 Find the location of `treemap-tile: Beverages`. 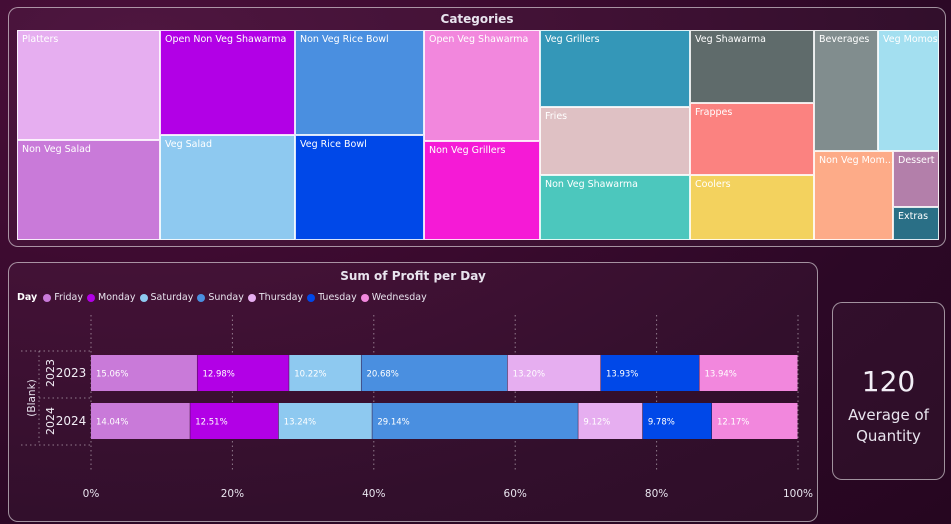

treemap-tile: Beverages is located at coordinates (846, 90).